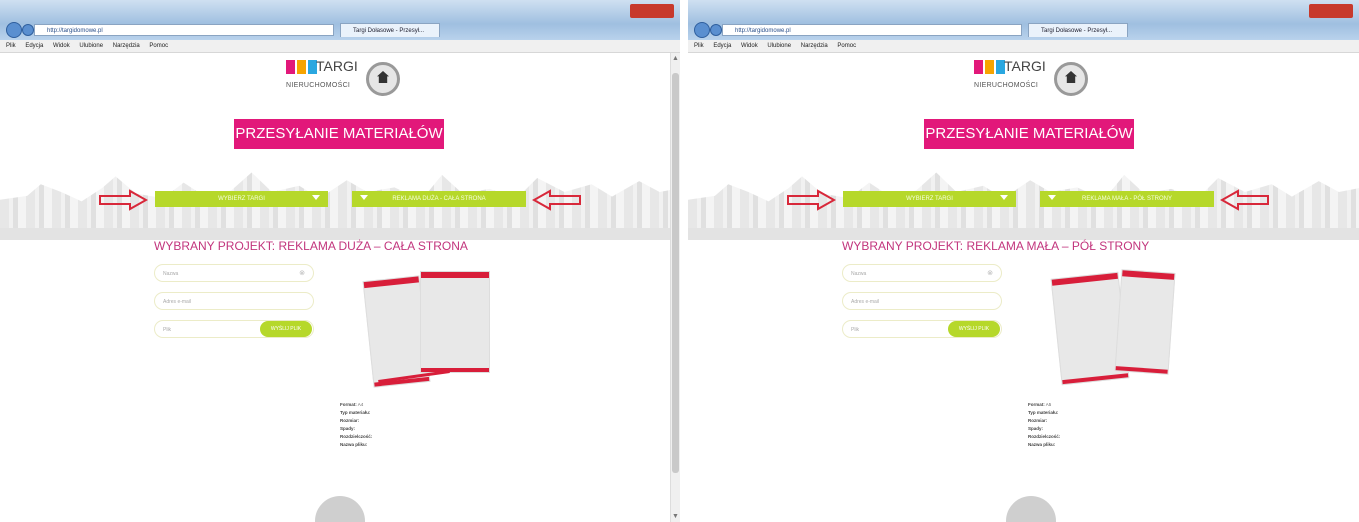 The image size is (1359, 522). What do you see at coordinates (675, 273) in the screenshot?
I see `scroll-thumb` at bounding box center [675, 273].